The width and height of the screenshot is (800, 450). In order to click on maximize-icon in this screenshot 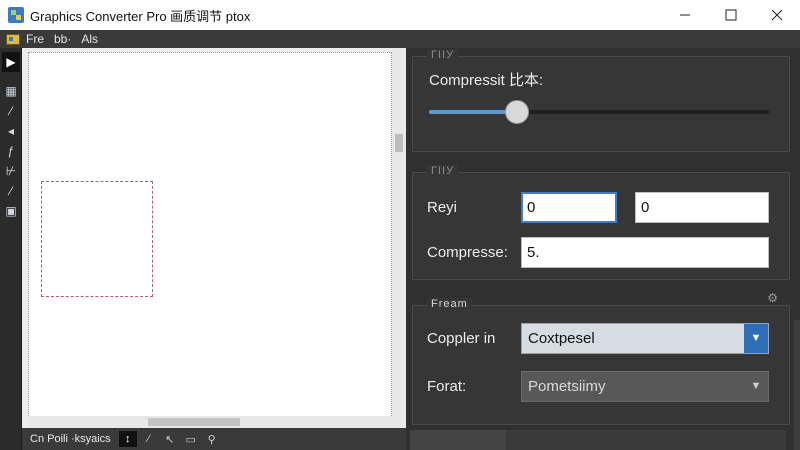, I will do `click(731, 15)`.